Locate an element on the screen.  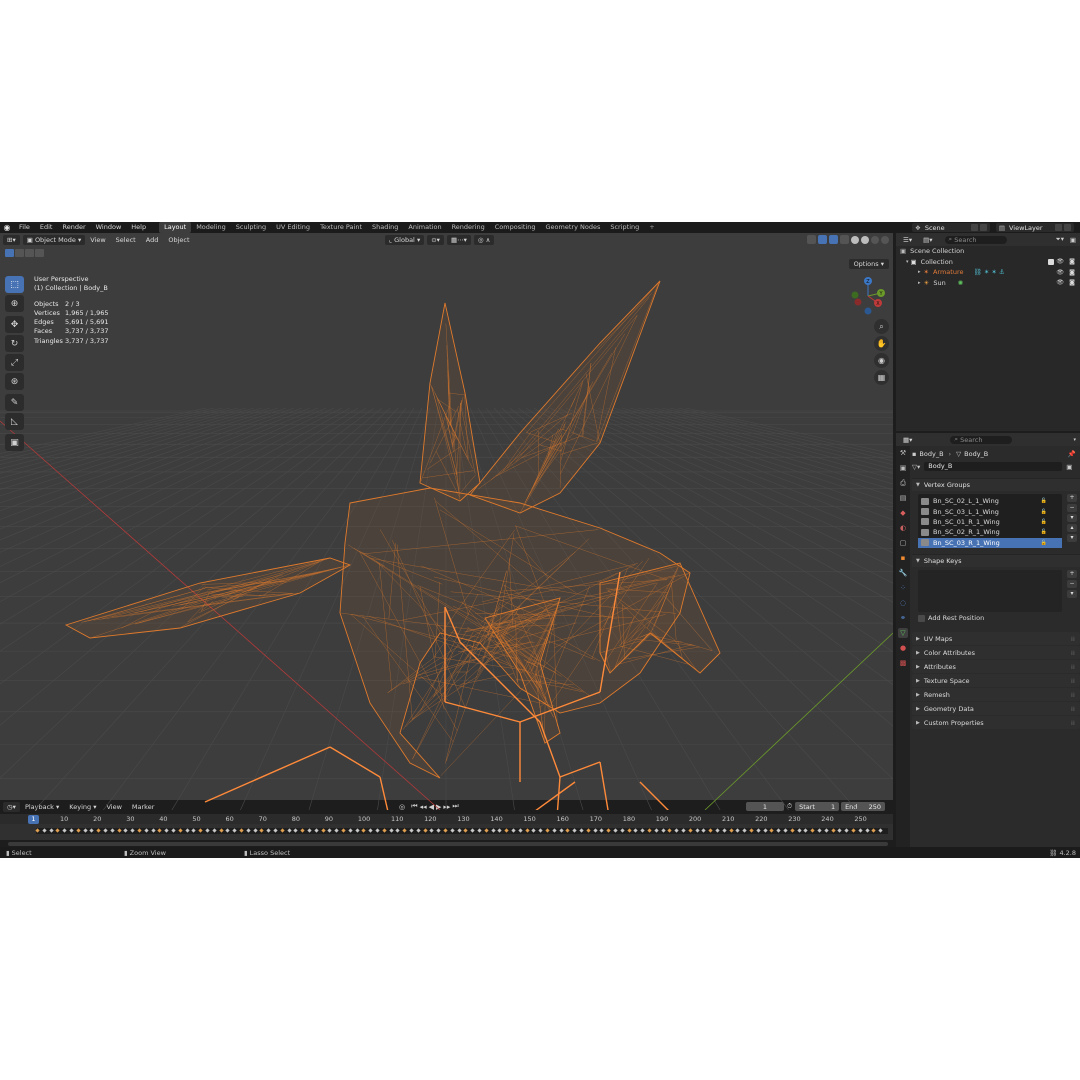
select-intersect-icon is located at coordinates (39, 253).